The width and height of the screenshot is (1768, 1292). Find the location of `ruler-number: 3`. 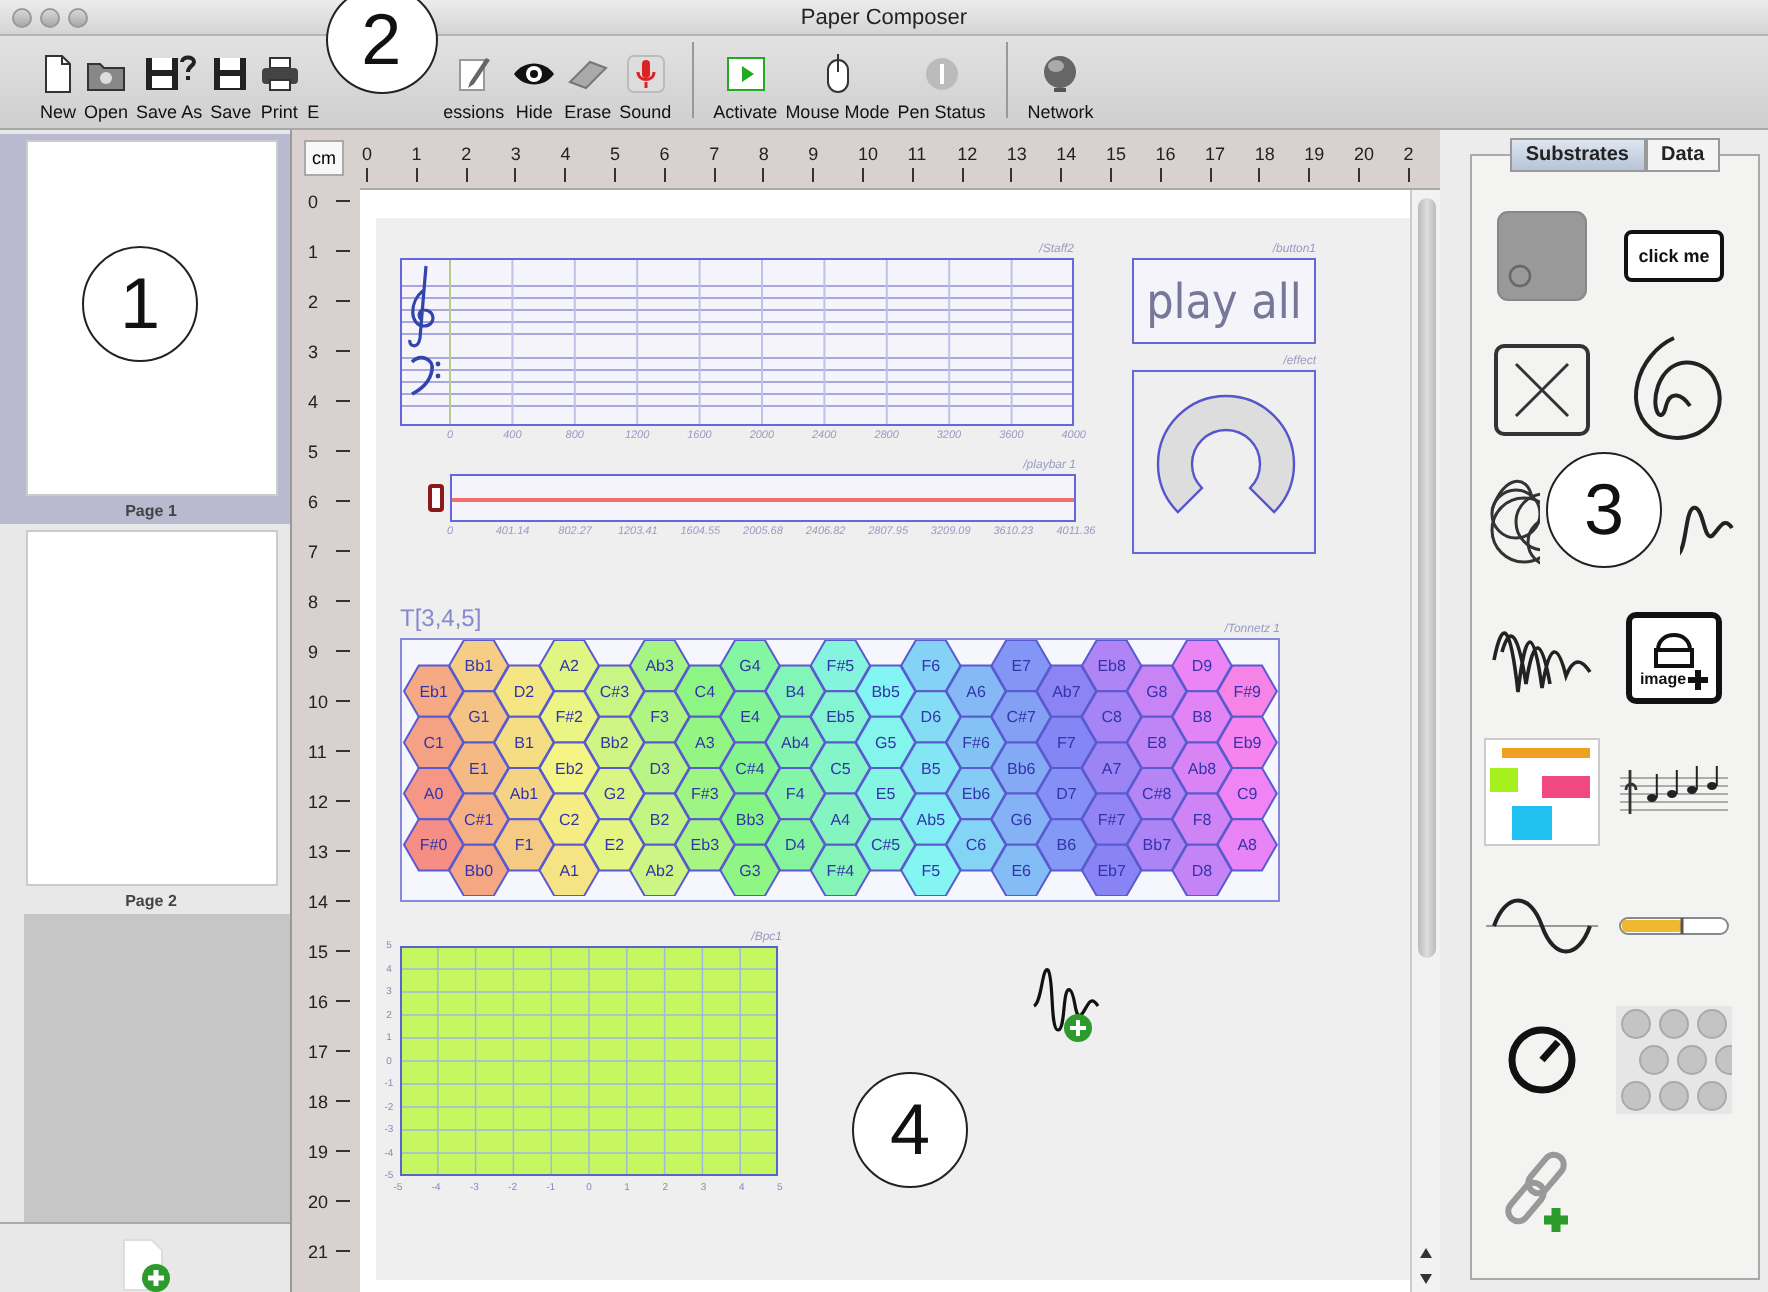

ruler-number: 3 is located at coordinates (314, 351).